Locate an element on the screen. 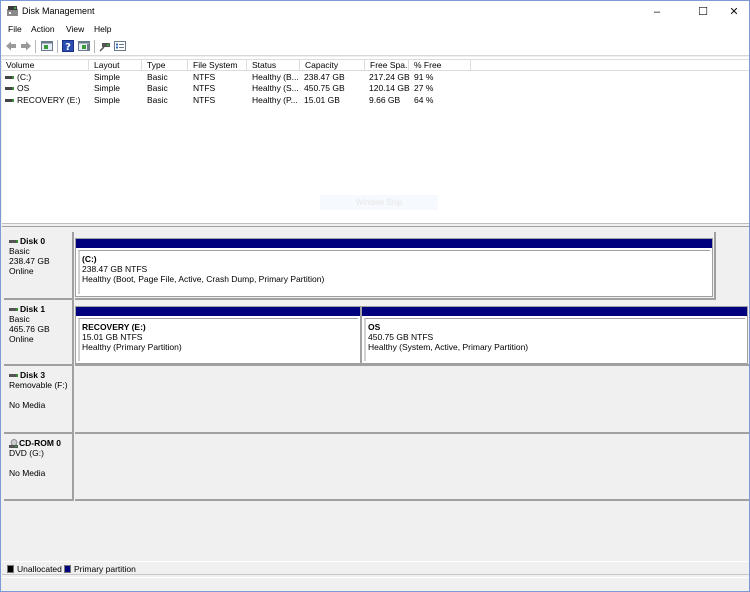 The image size is (750, 592). volume-capacity: 15.01 GB is located at coordinates (322, 100).